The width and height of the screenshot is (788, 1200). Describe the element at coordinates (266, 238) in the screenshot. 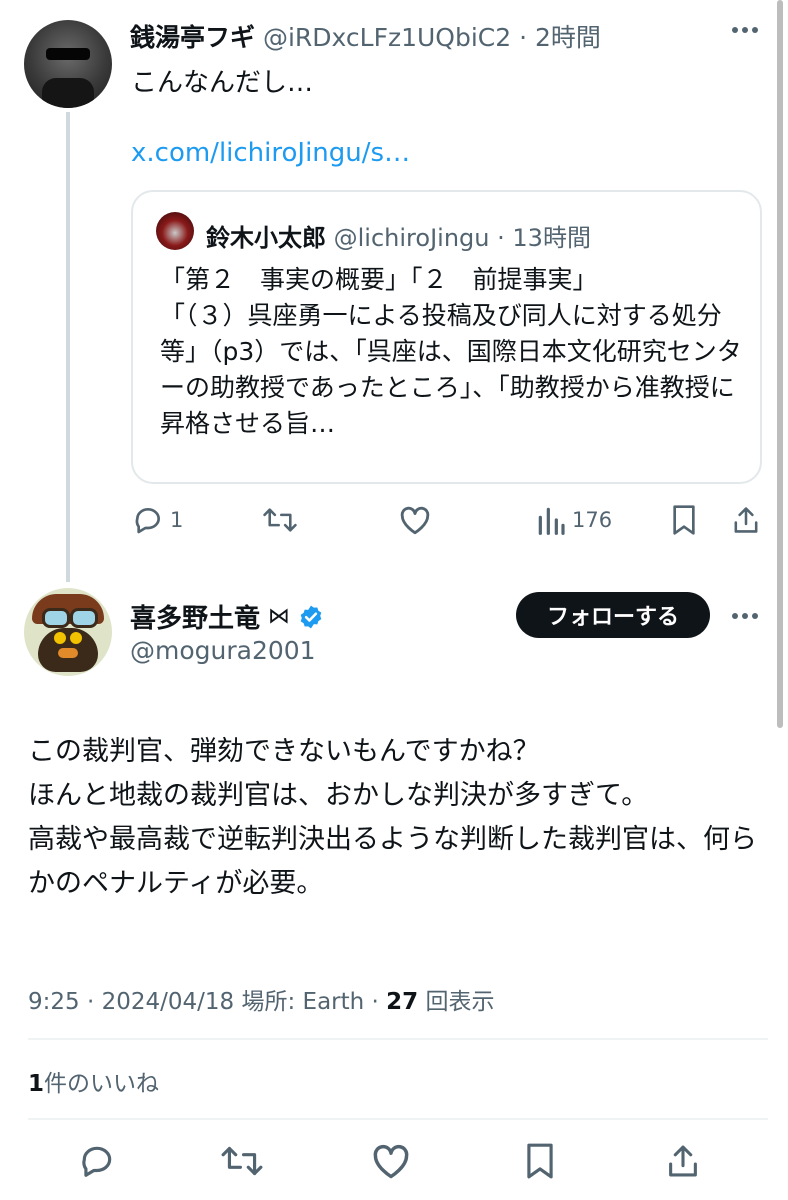

I see `quoted-display-name: 鈴木小太郎` at that location.